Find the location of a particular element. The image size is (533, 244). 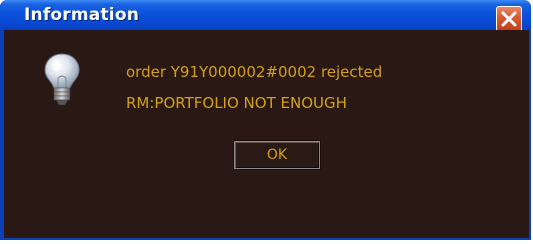

close-button is located at coordinates (509, 19).